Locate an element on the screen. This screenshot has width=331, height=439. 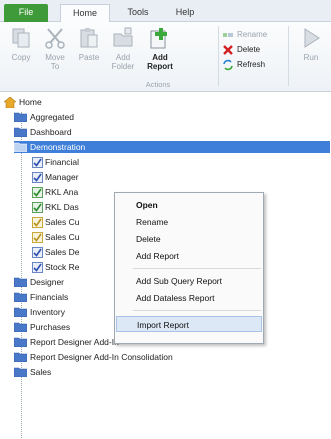
menu-item-delete: Delete is located at coordinates (189, 239).